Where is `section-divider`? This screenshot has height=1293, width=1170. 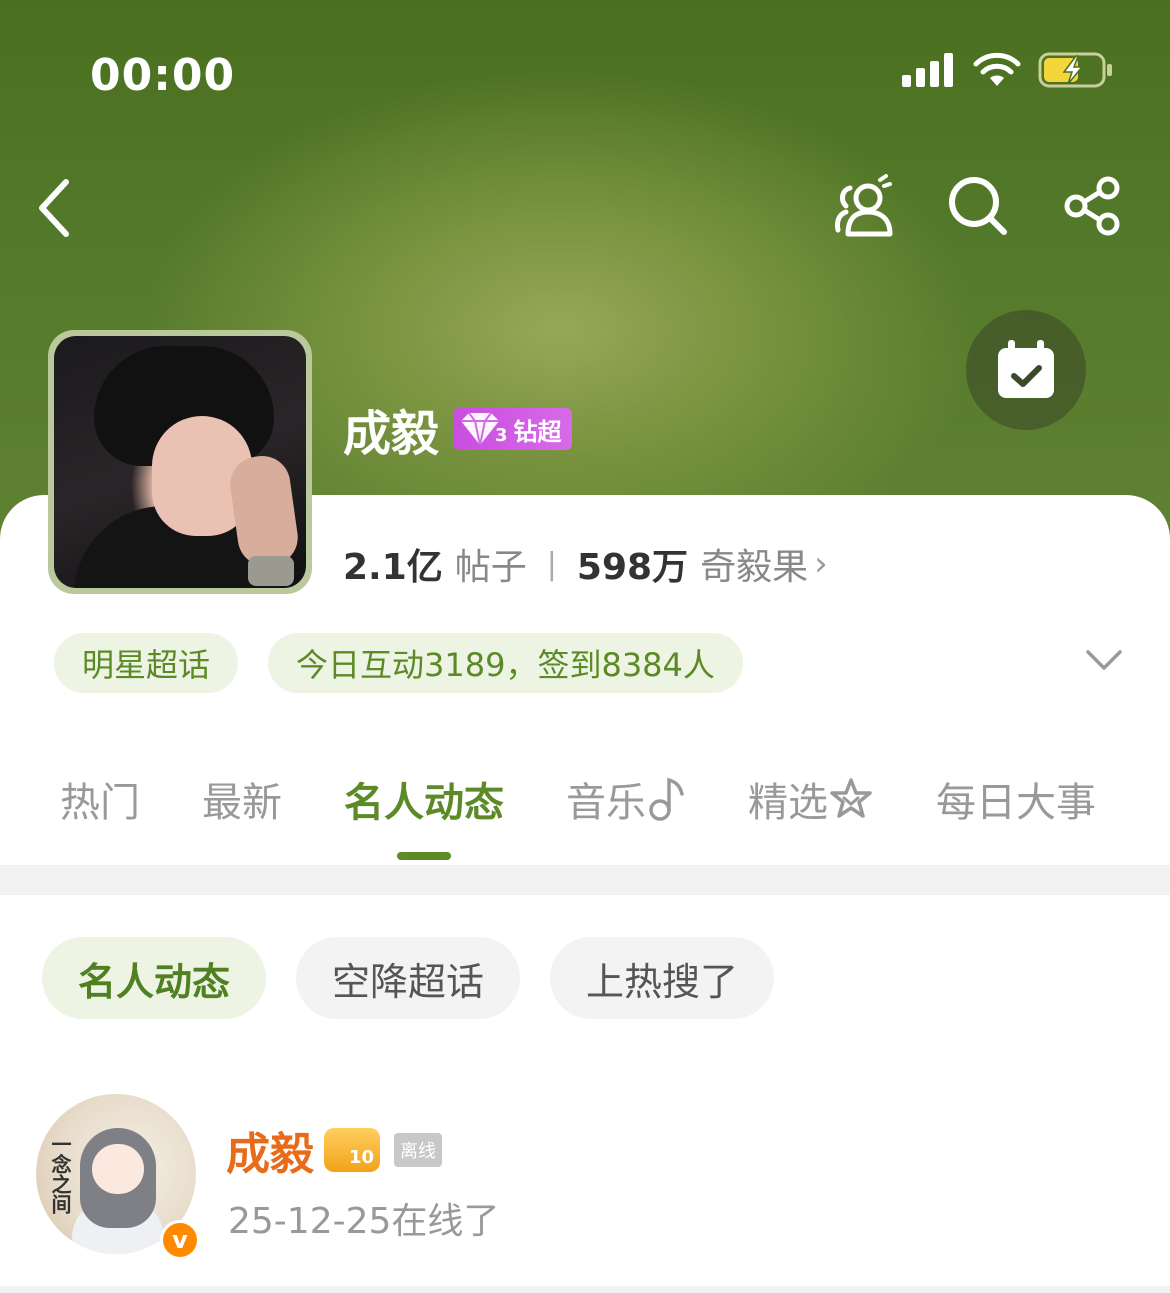 section-divider is located at coordinates (585, 880).